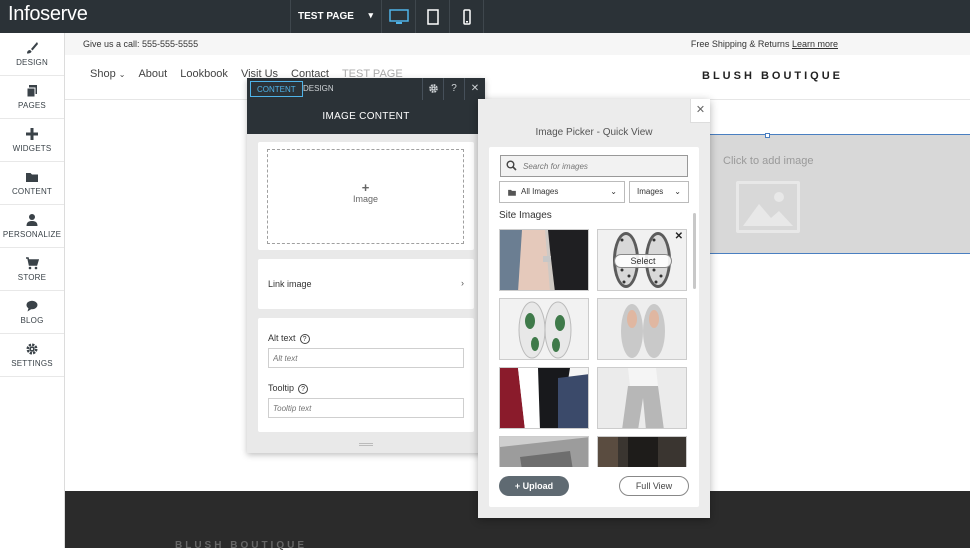 Image resolution: width=970 pixels, height=551 pixels. I want to click on sidebar-item-pages: PAGES, so click(32, 97).